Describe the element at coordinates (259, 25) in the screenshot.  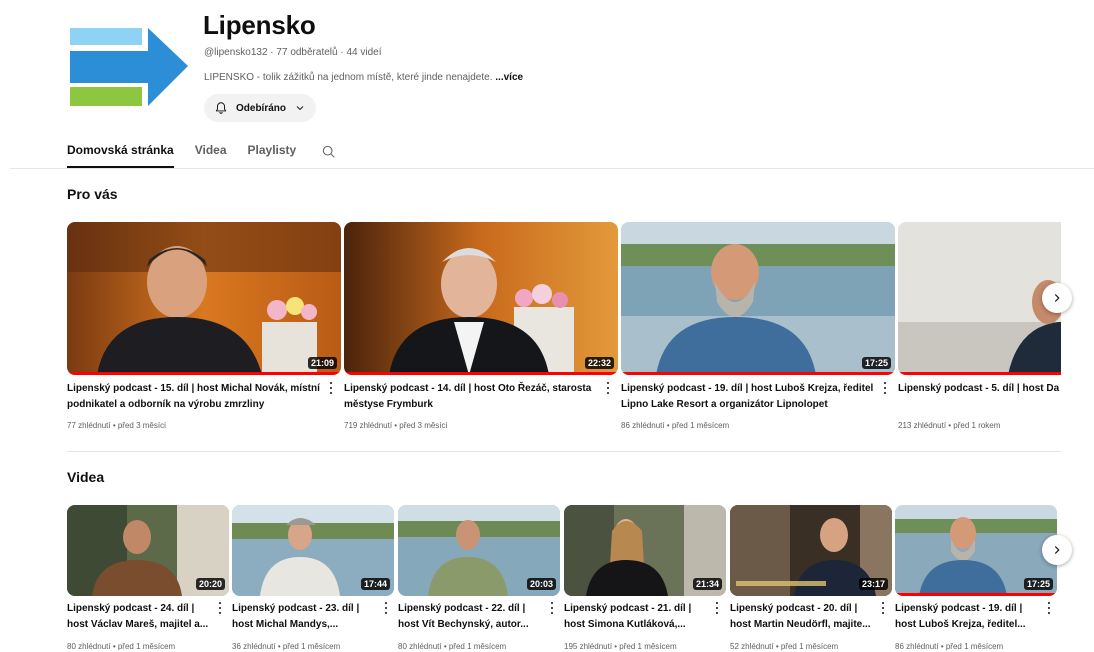
I see `channel-name: Lipensko` at that location.